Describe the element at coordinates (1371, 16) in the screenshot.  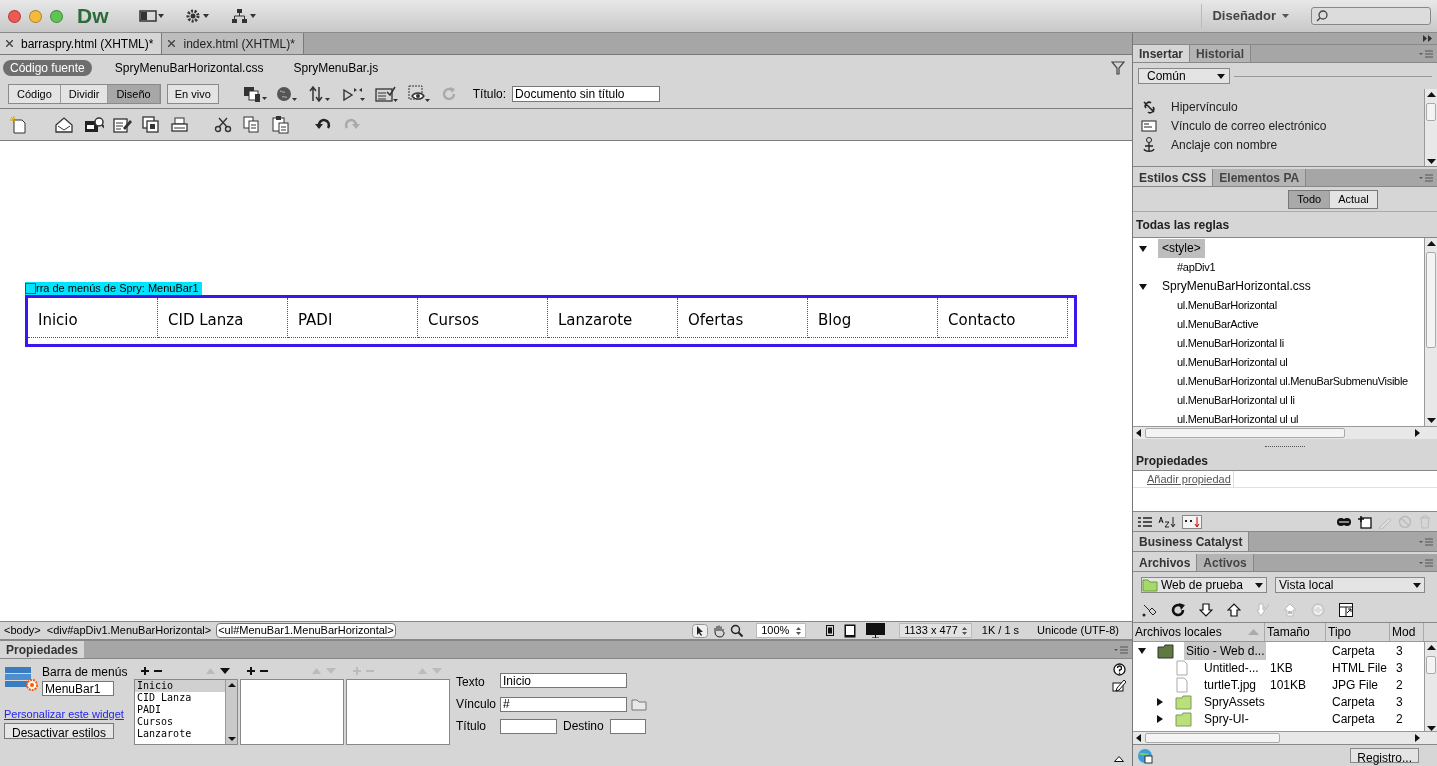
I see `search-field` at that location.